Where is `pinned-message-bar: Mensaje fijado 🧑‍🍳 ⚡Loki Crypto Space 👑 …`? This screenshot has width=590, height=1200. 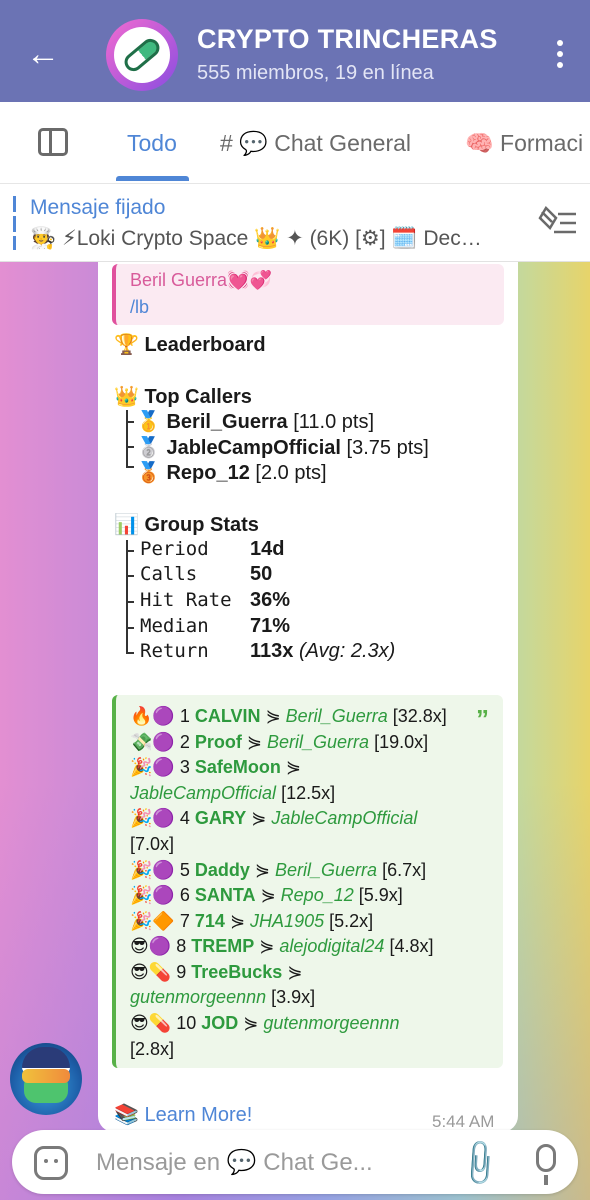 pinned-message-bar: Mensaje fijado 🧑‍🍳 ⚡Loki Crypto Space 👑 … is located at coordinates (295, 223).